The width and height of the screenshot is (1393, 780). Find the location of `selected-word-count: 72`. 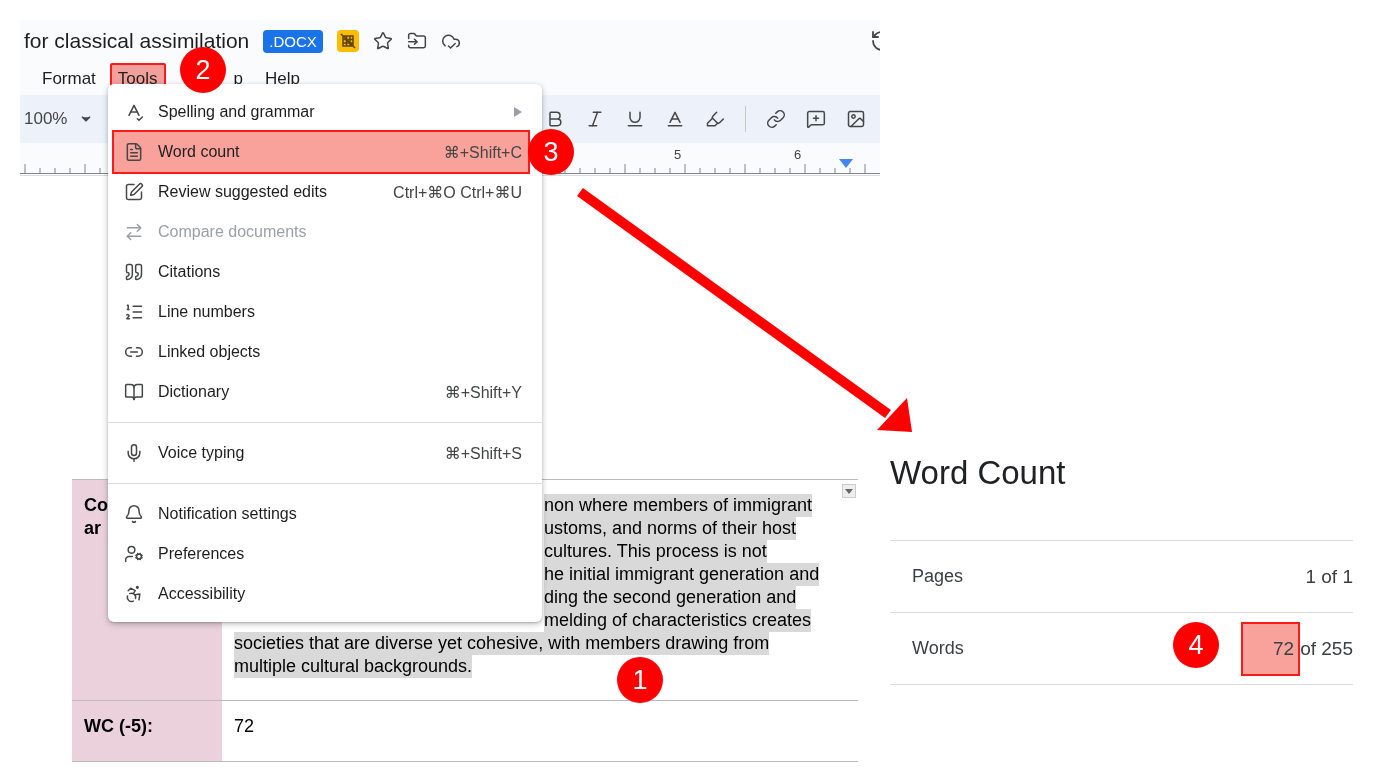

selected-word-count: 72 is located at coordinates (1271, 648).